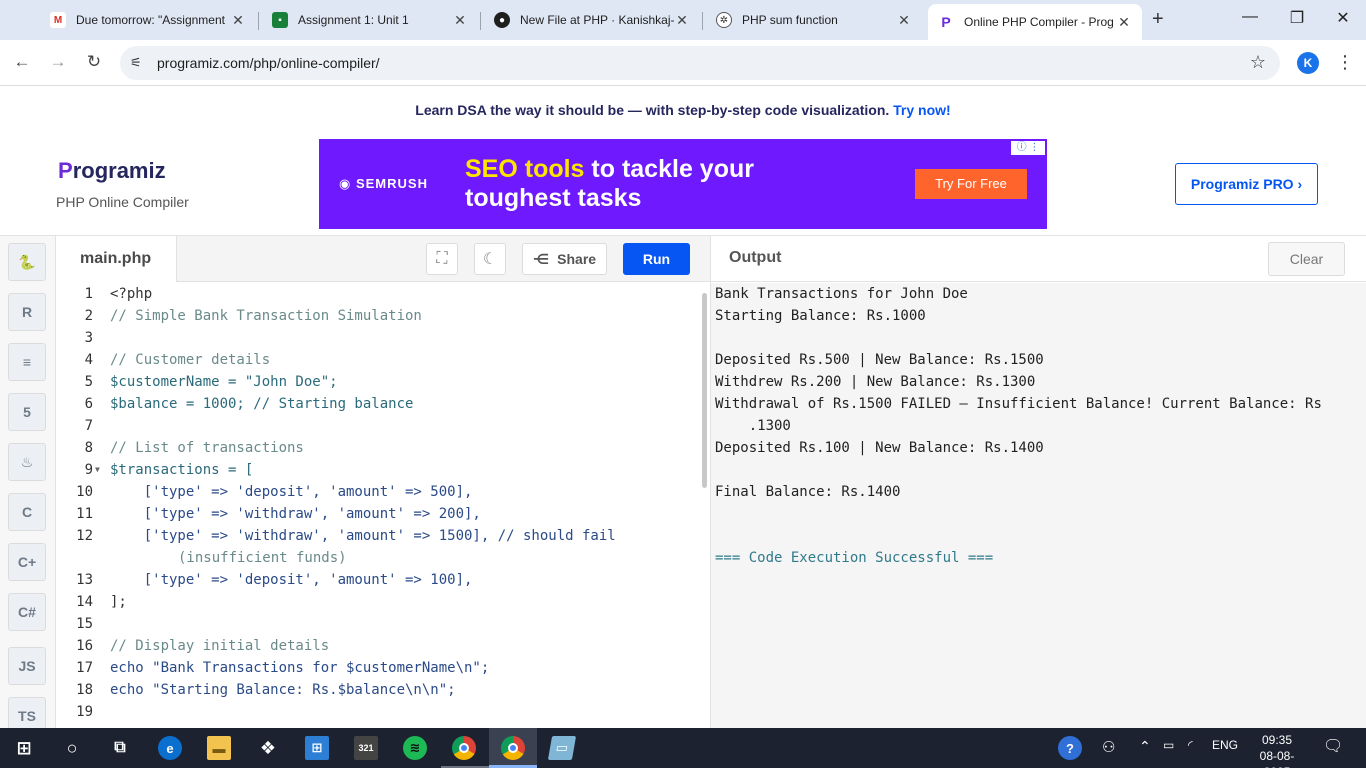 This screenshot has width=1366, height=780. Describe the element at coordinates (879, 360) in the screenshot. I see `output-line: Deposited Rs.500 | New Balance: Rs.1500` at that location.